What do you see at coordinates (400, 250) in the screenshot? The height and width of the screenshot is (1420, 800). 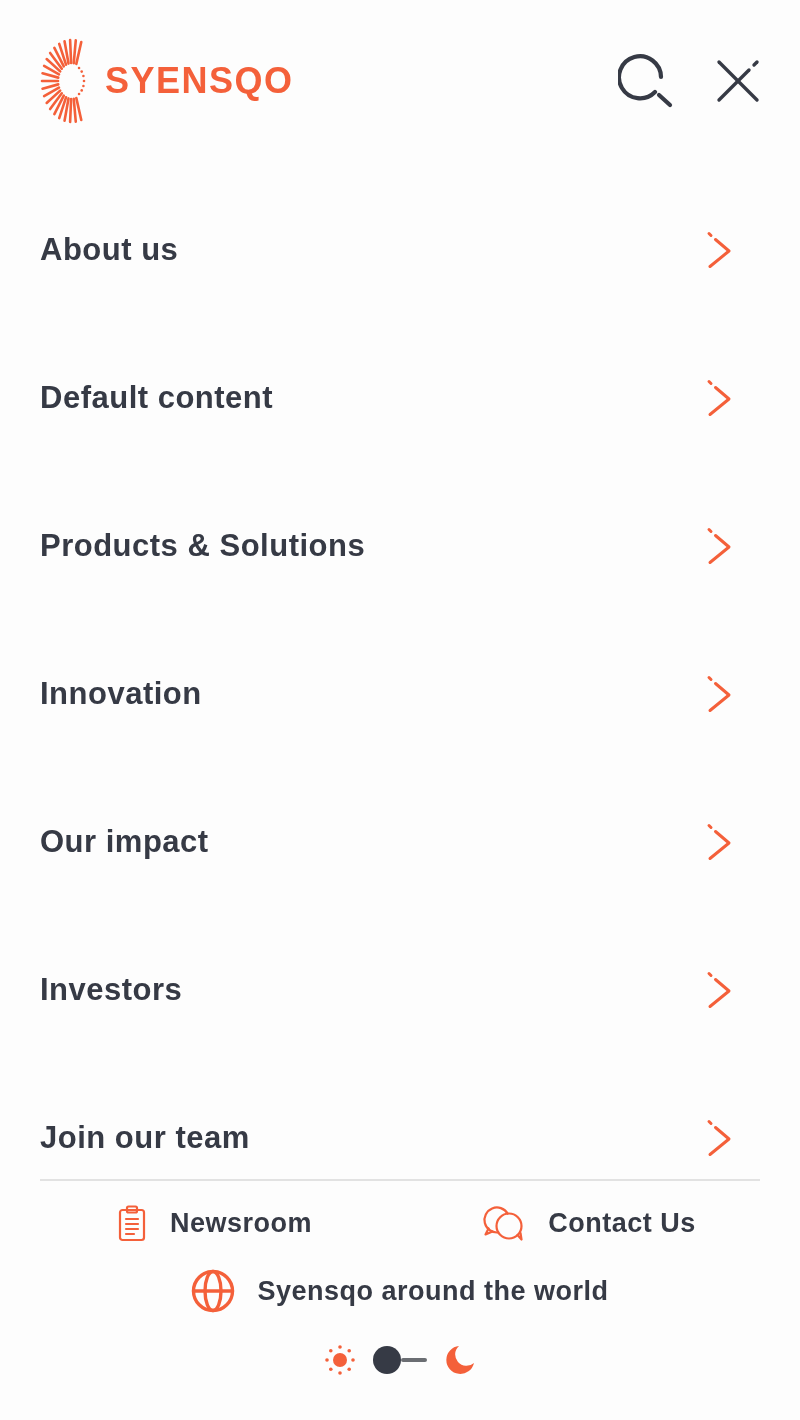 I see `menu-link: About us` at bounding box center [400, 250].